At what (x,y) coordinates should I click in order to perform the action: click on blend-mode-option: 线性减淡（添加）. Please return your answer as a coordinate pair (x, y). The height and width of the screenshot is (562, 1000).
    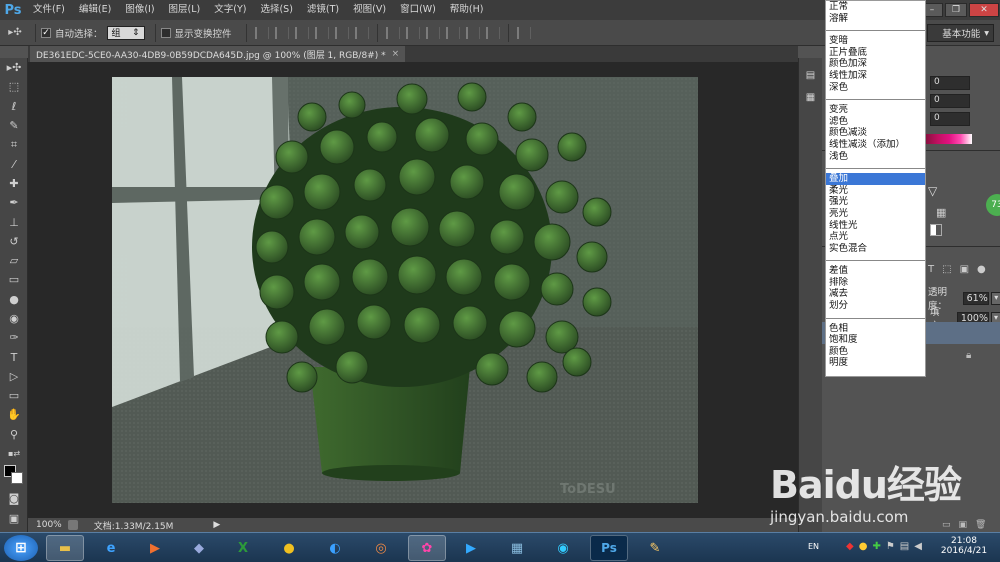
    Looking at the image, I should click on (875, 145).